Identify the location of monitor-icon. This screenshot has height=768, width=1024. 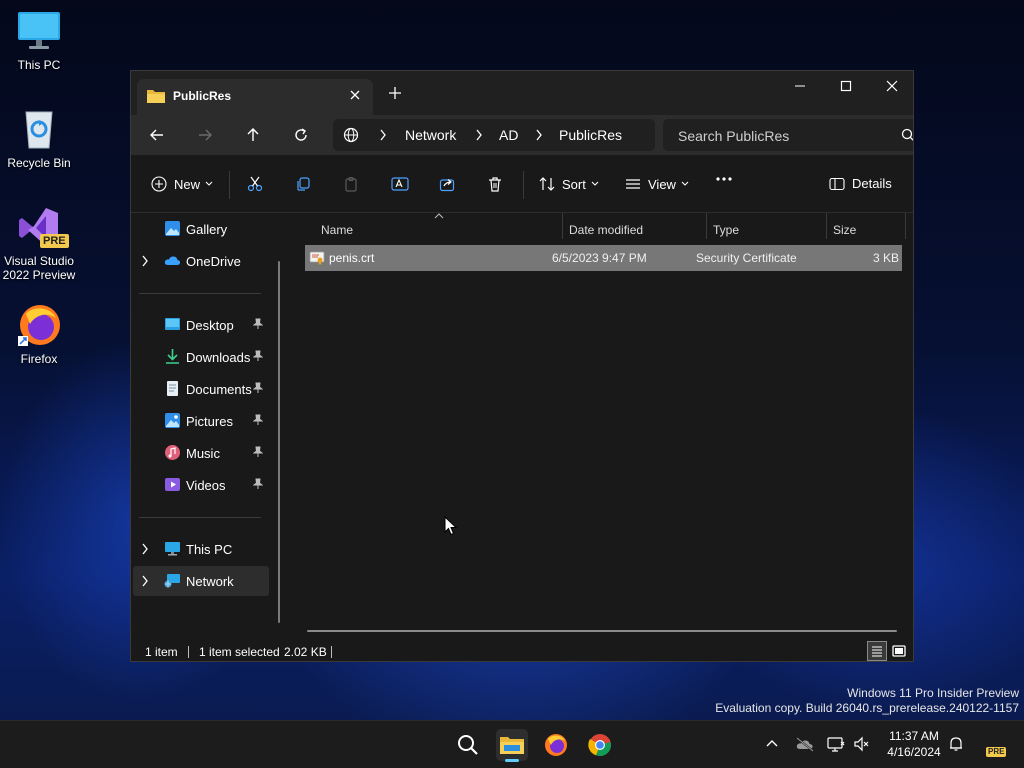
(39, 31).